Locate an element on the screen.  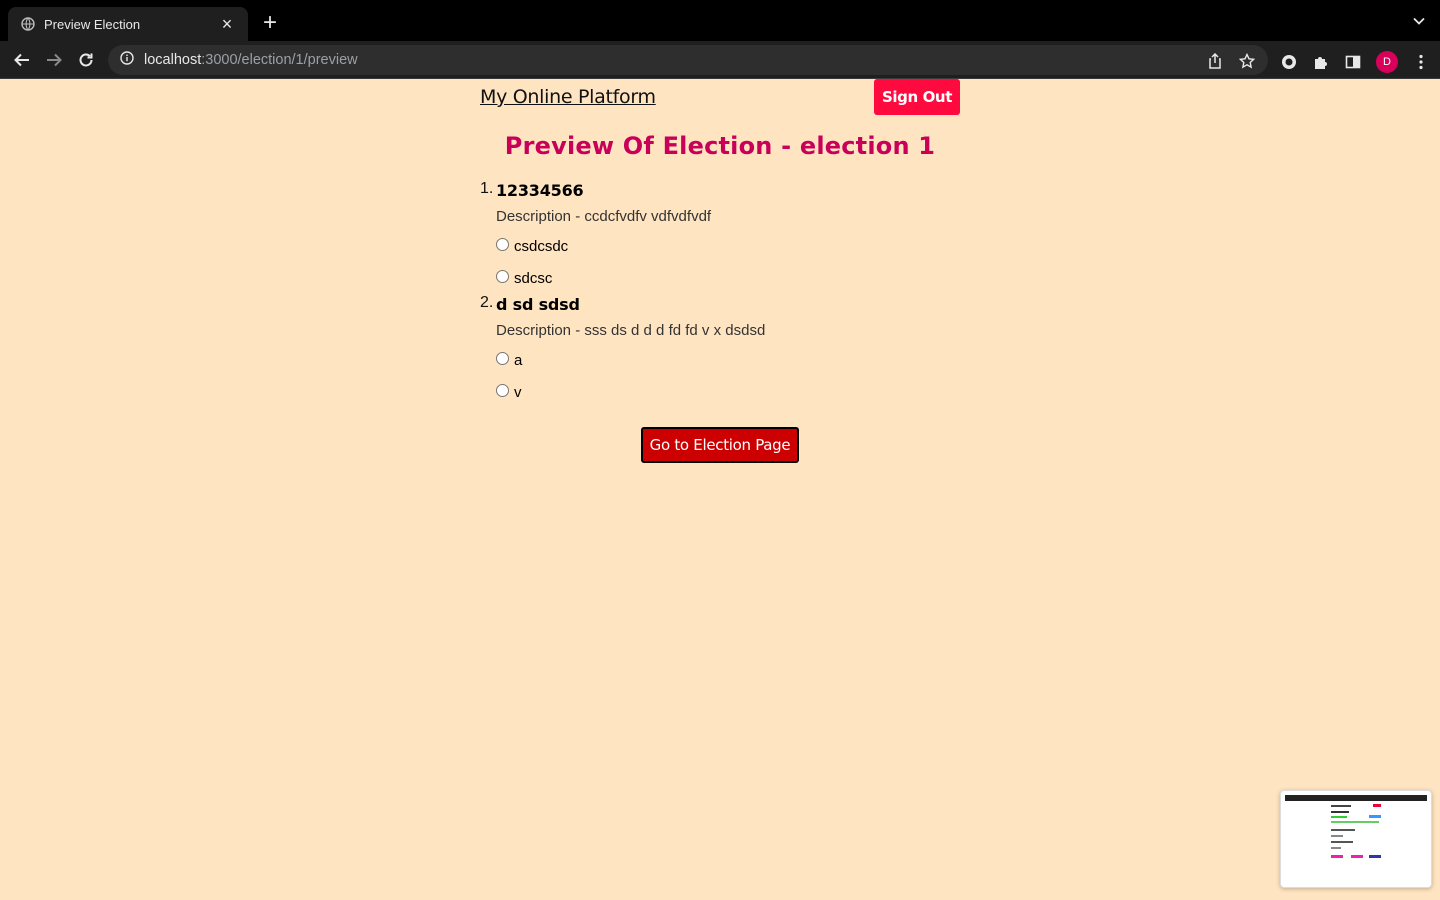
browser-tab: Preview Election × is located at coordinates (128, 24).